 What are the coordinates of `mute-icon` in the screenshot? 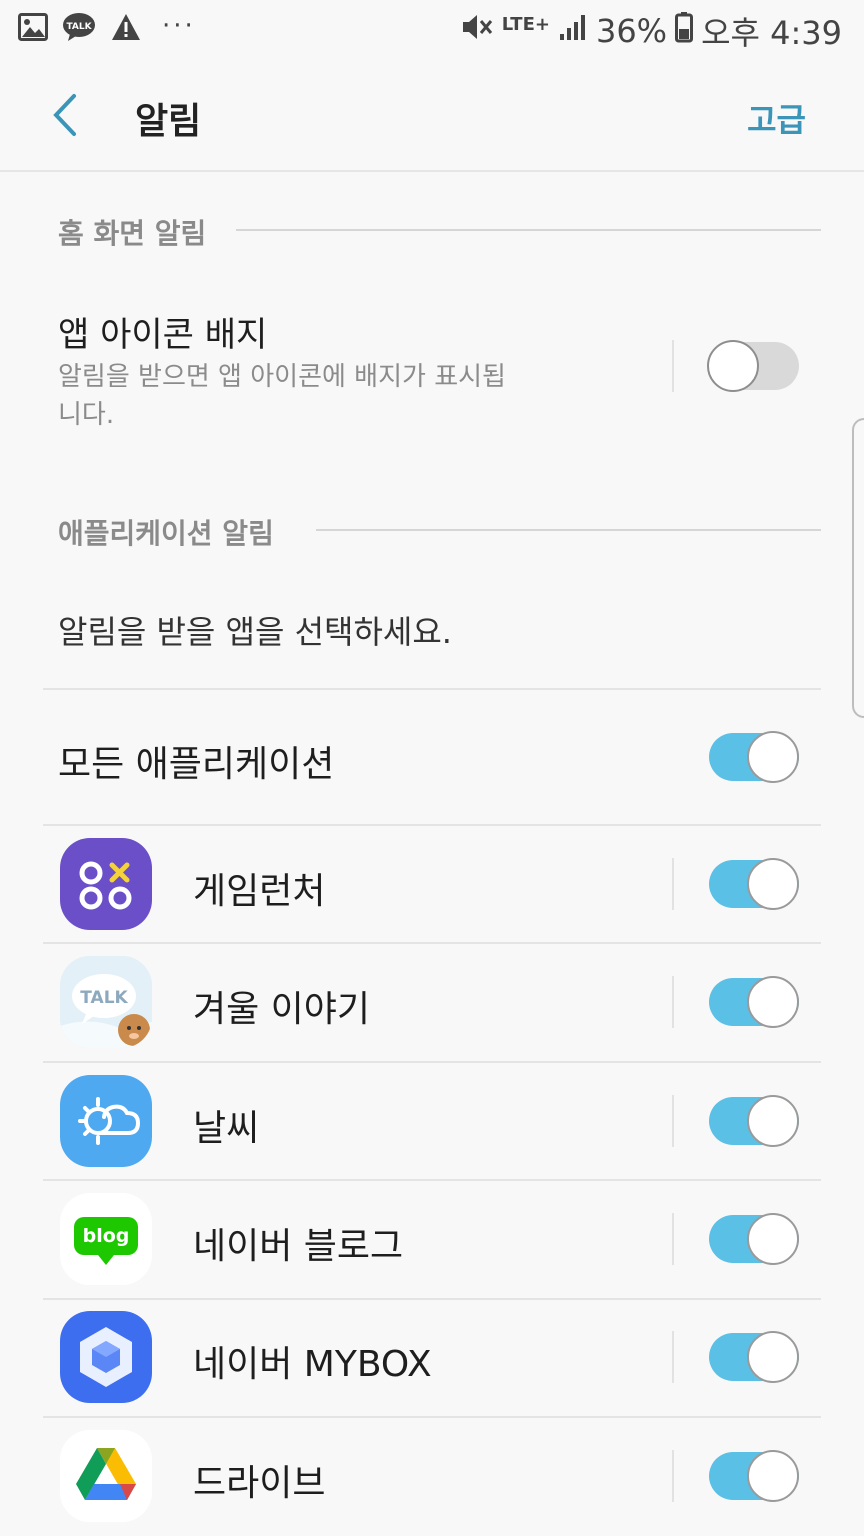 It's located at (477, 31).